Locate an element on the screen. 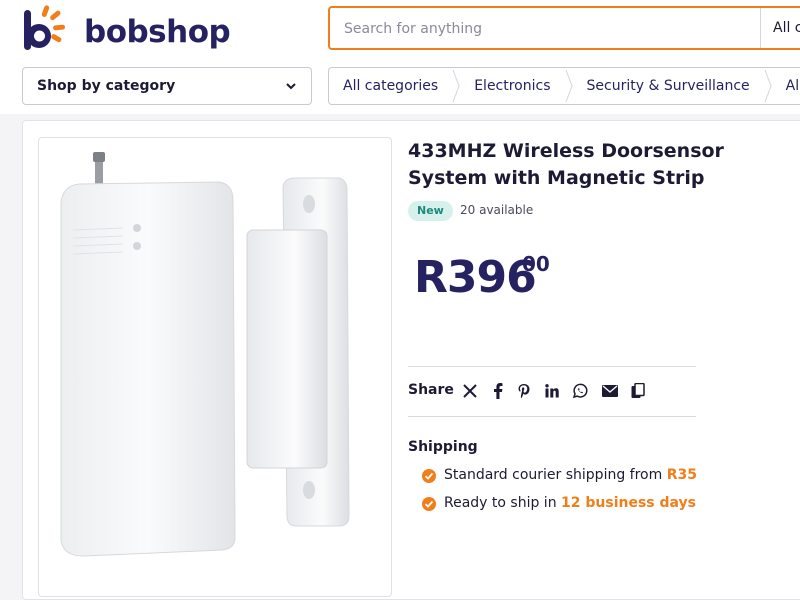 The height and width of the screenshot is (600, 800). shipping-ready-to-ship: Ready to ship in 12 business days is located at coordinates (559, 505).